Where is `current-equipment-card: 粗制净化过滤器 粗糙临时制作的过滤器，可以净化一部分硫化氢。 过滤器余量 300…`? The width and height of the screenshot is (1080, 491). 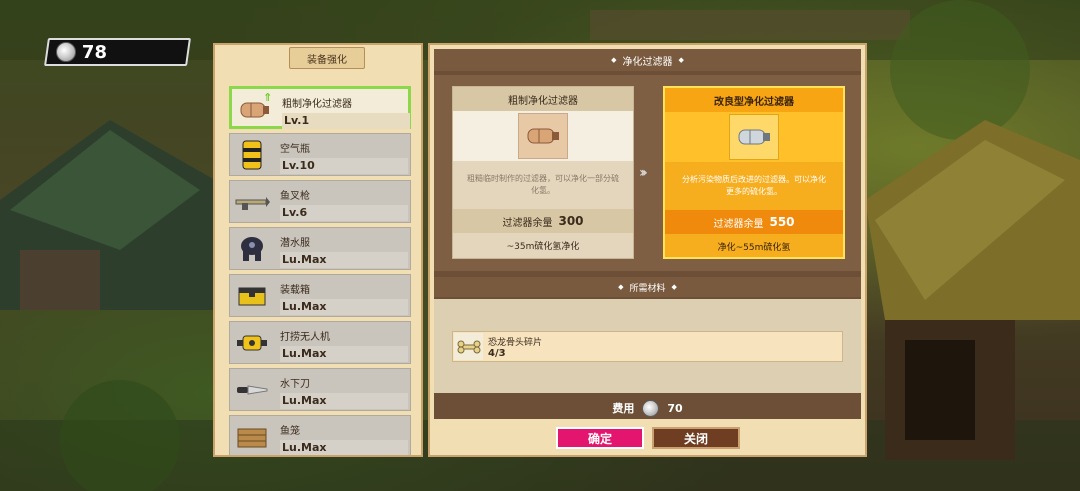 current-equipment-card: 粗制净化过滤器 粗糙临时制作的过滤器，可以净化一部分硫化氢。 过滤器余量 300… is located at coordinates (543, 172).